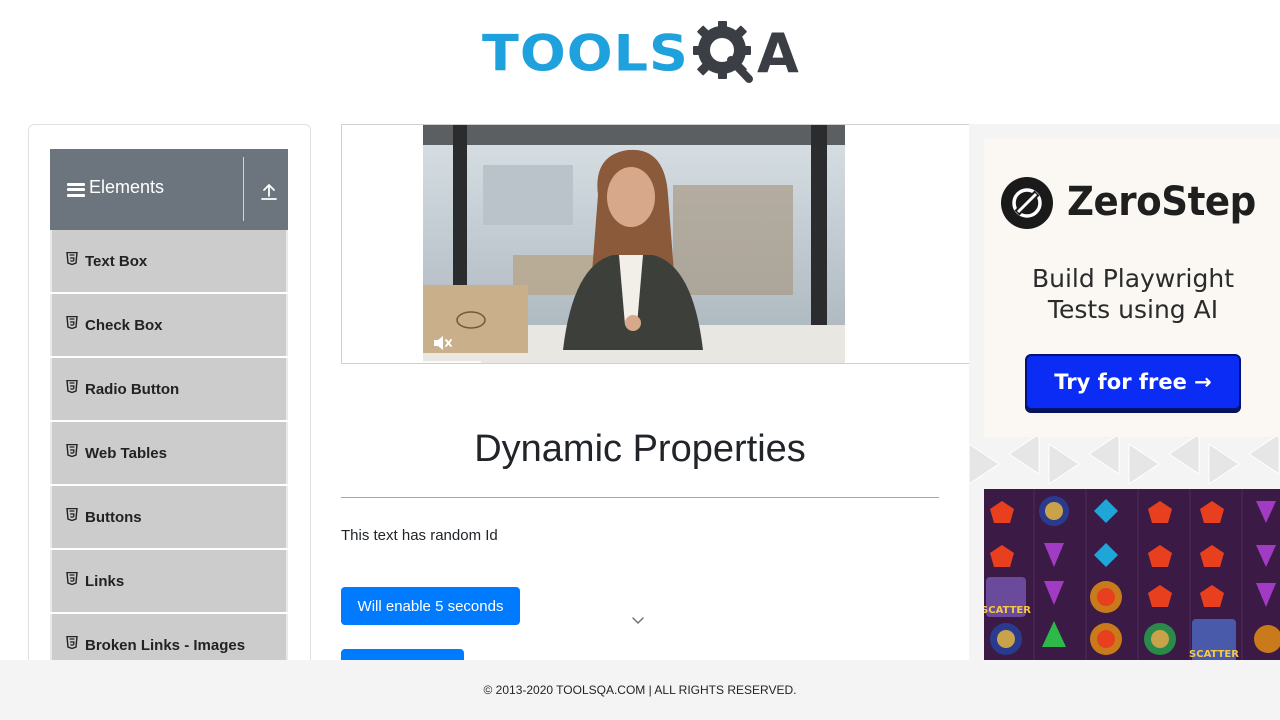 The height and width of the screenshot is (720, 1280). What do you see at coordinates (132, 389) in the screenshot?
I see `menu-item-label: Radio Button` at bounding box center [132, 389].